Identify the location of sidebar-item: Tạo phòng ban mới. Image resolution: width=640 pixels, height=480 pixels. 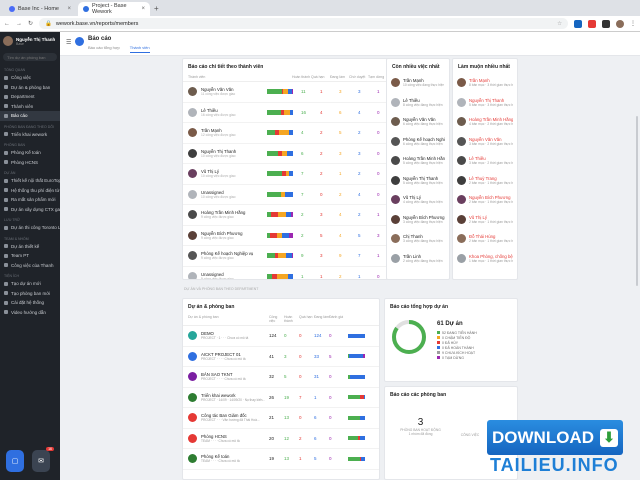
(30, 294).